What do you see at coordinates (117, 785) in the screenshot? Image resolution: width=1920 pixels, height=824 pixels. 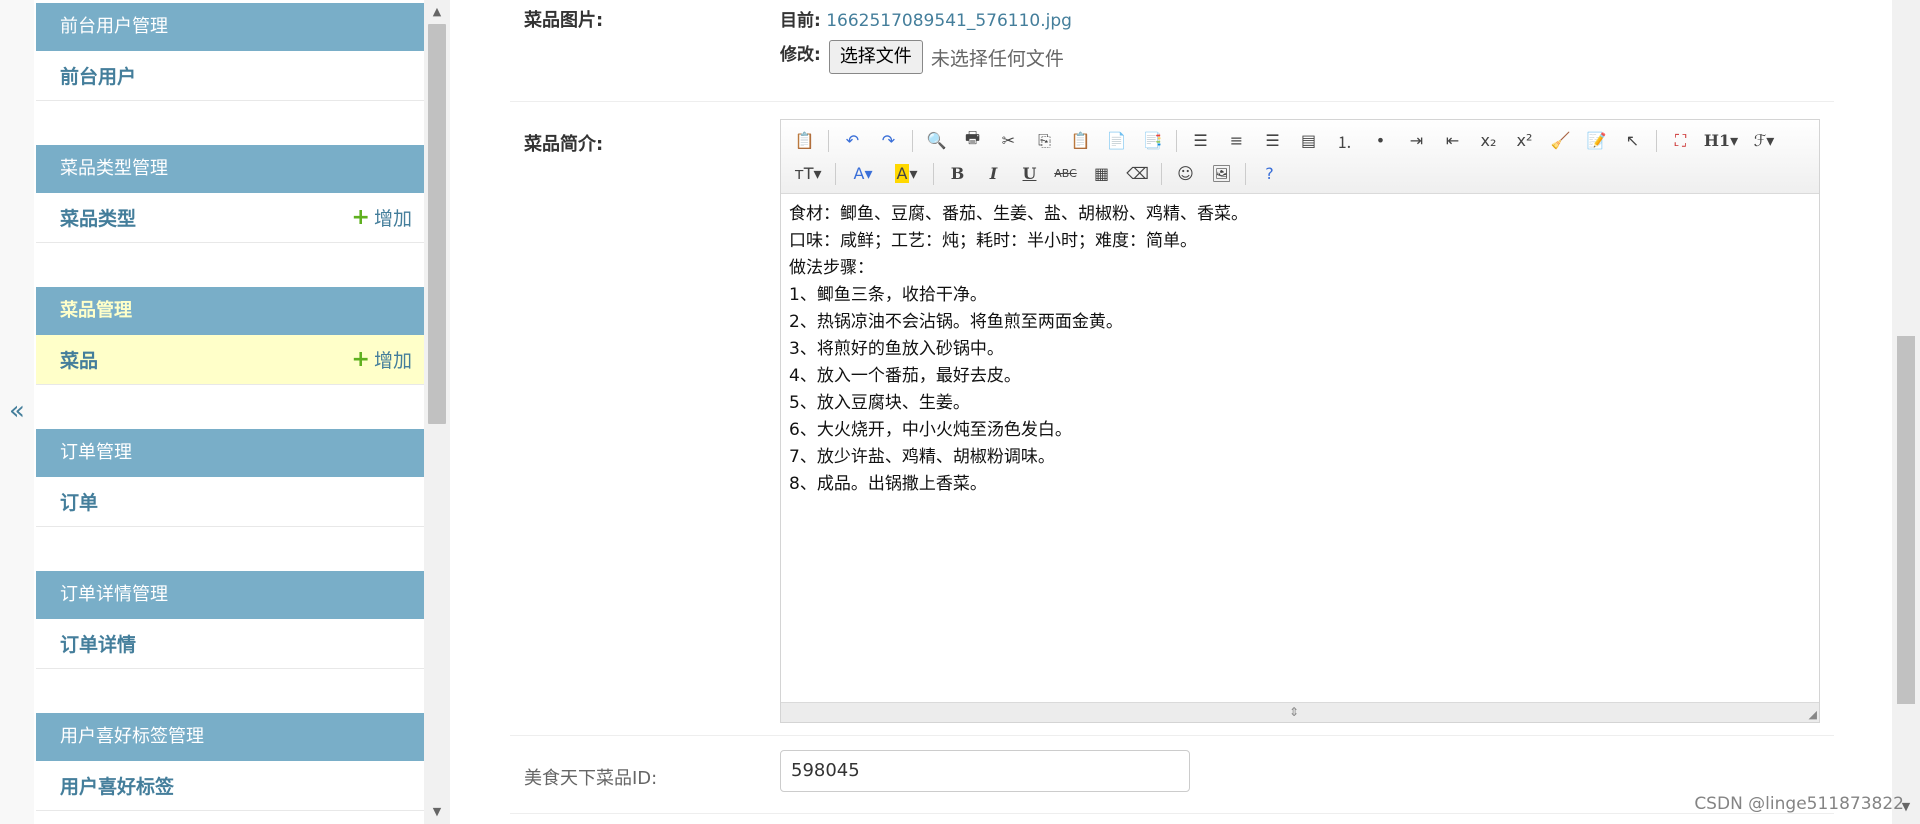 I see `sidebar-item-user-preference-tags: 用户喜好标签` at bounding box center [117, 785].